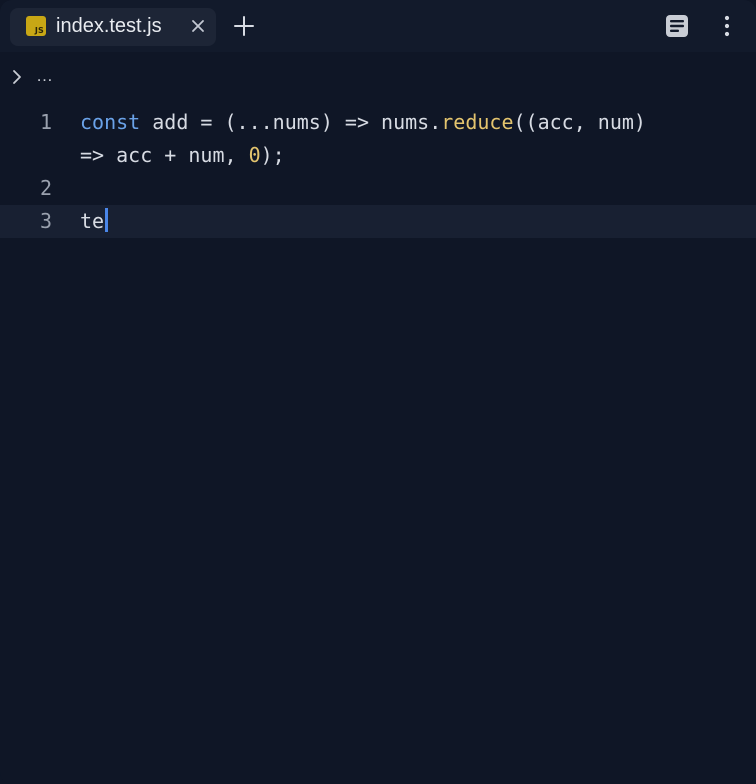 The height and width of the screenshot is (784, 756). Describe the element at coordinates (45, 221) in the screenshot. I see `line-number: 3` at that location.